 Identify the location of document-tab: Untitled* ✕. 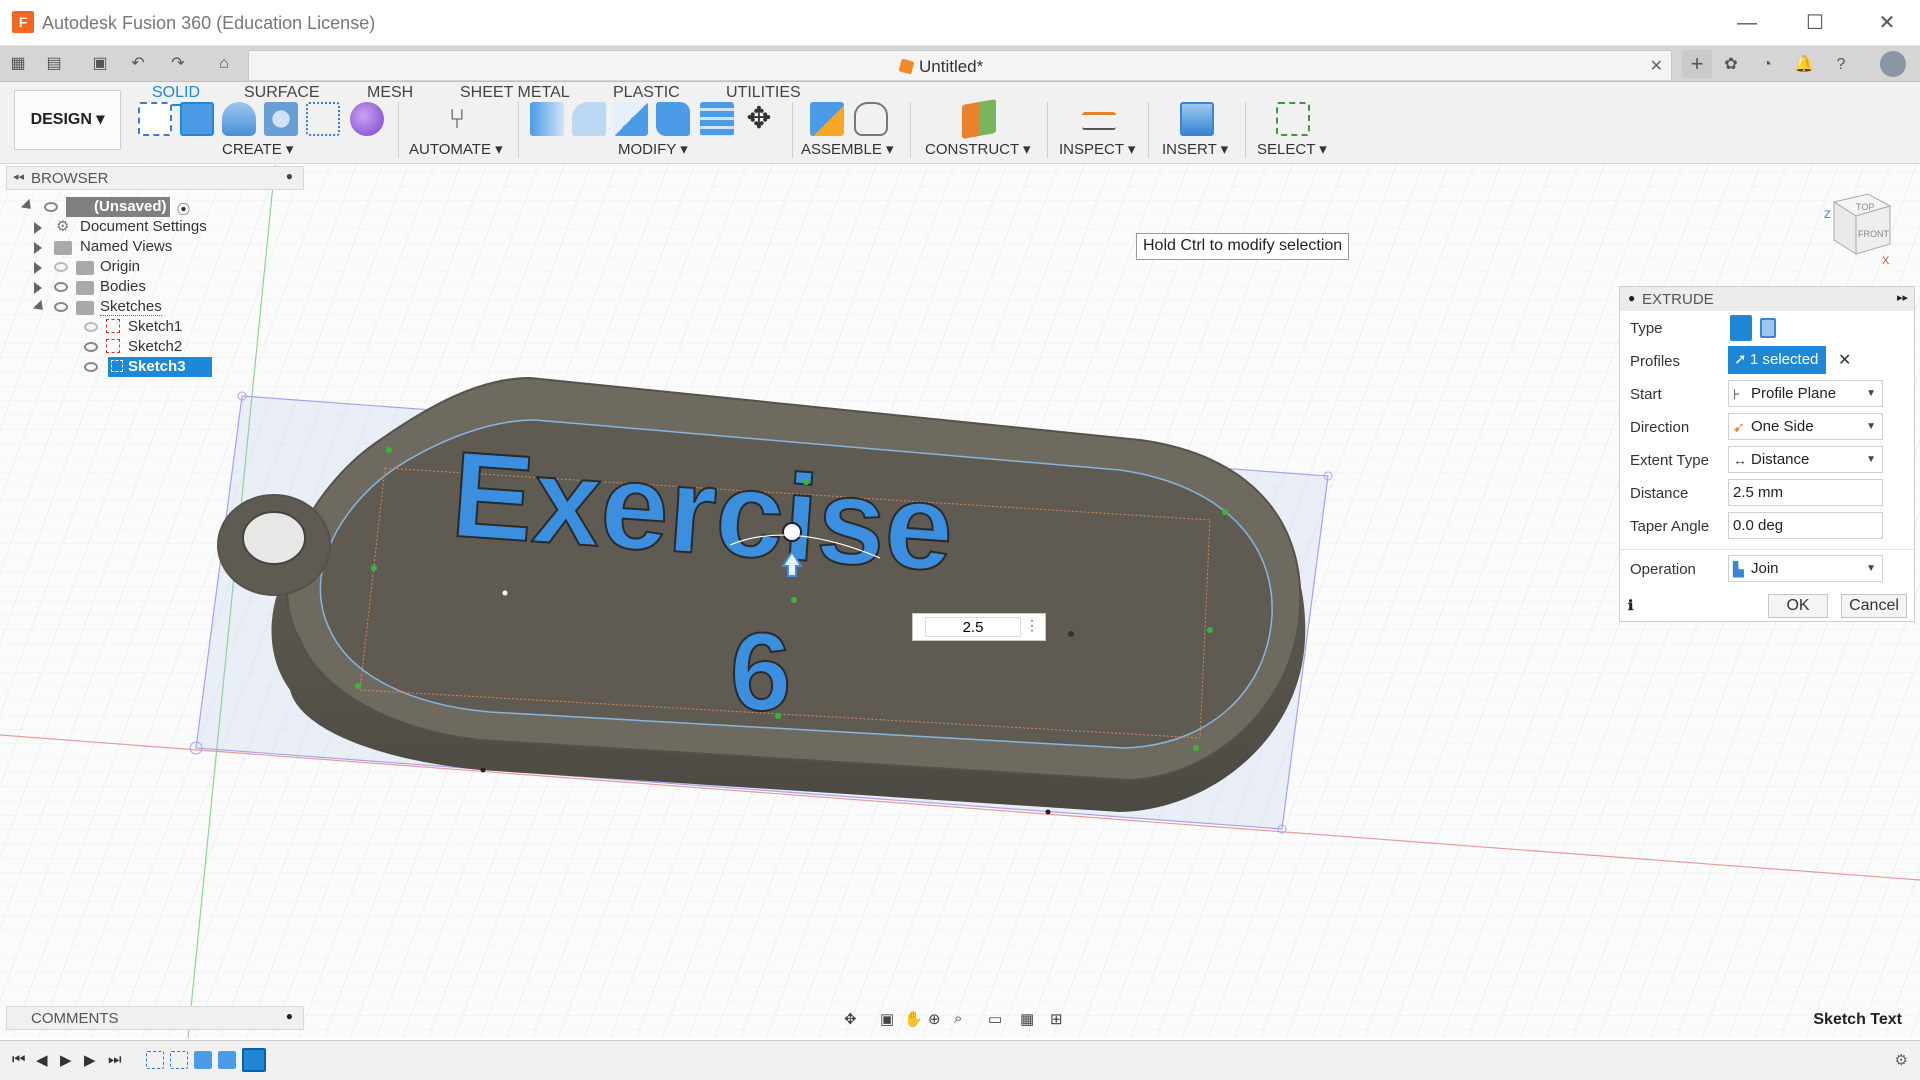
(960, 65).